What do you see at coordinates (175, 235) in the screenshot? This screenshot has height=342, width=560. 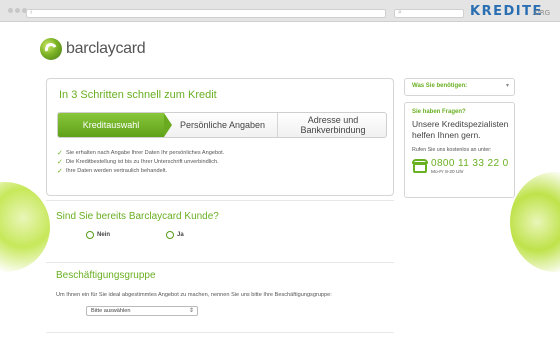 I see `radio-ja: Ja` at bounding box center [175, 235].